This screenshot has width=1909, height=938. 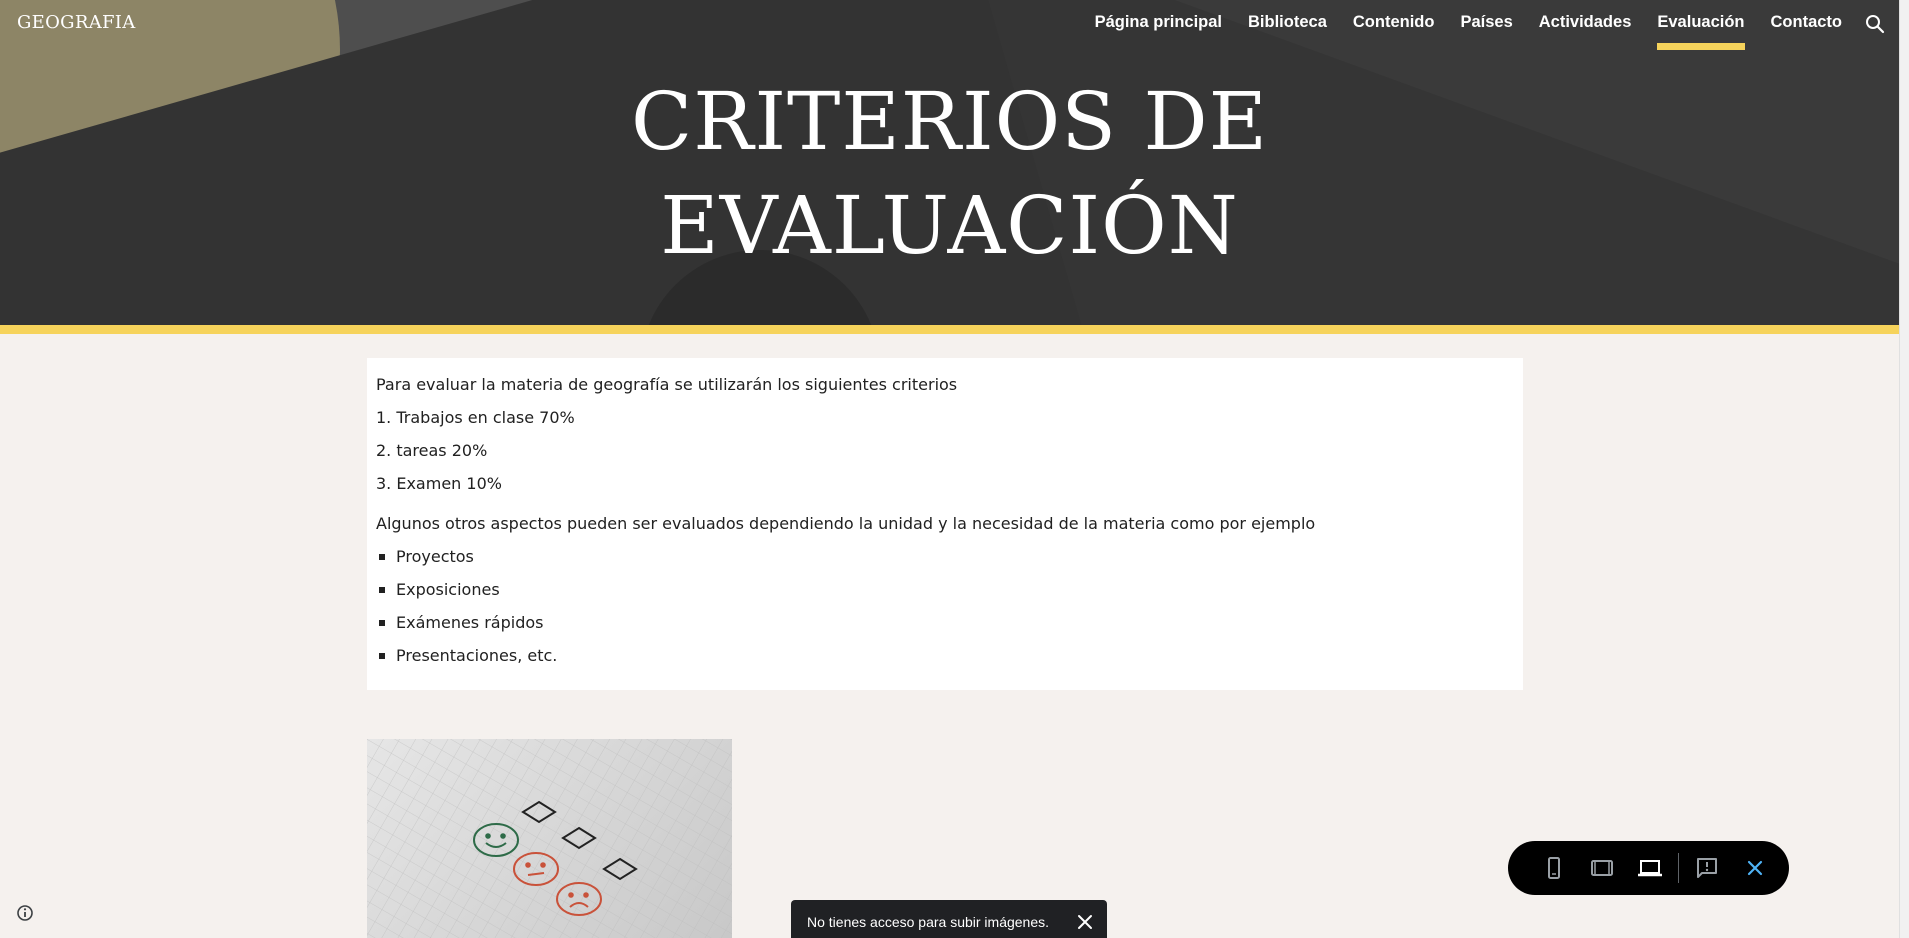 What do you see at coordinates (1394, 25) in the screenshot?
I see `nav-item-contenido: Contenido` at bounding box center [1394, 25].